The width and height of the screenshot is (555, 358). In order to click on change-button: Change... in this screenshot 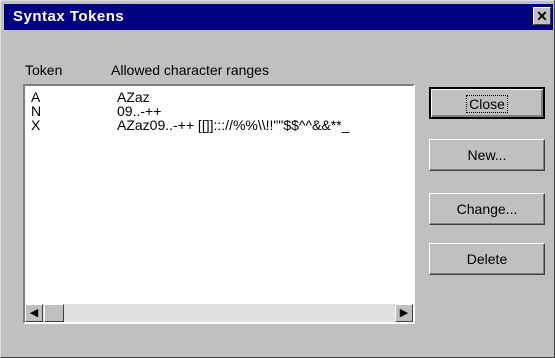, I will do `click(487, 209)`.